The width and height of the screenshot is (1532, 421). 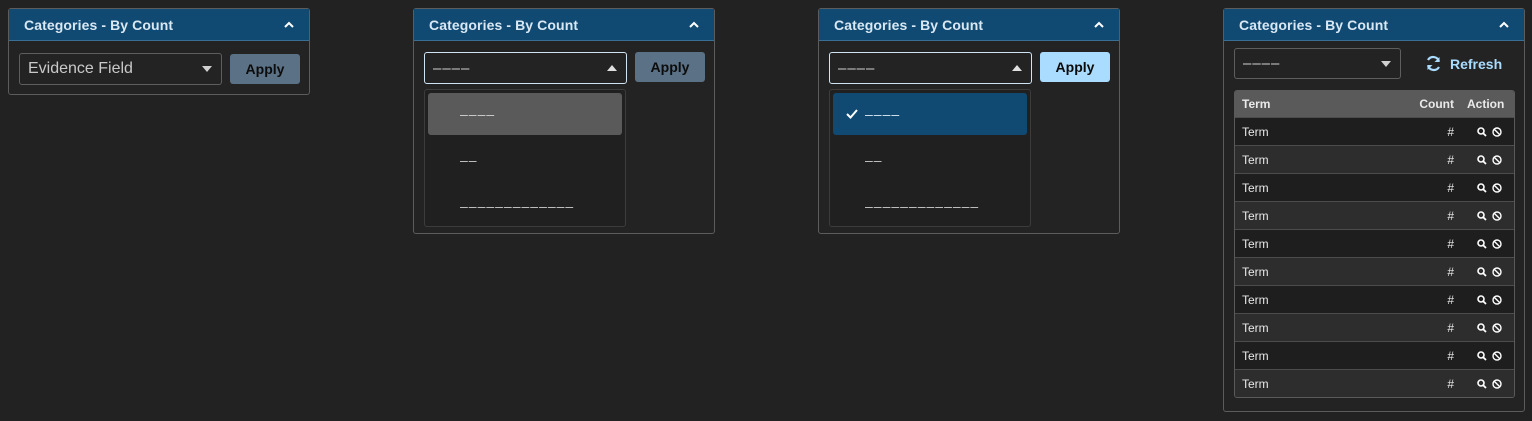 I want to click on refresh-label: Refresh, so click(x=1476, y=63).